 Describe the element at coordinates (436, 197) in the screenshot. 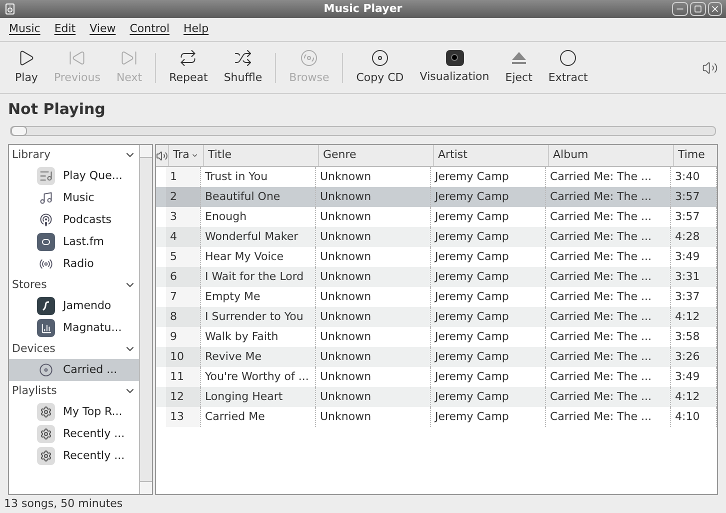

I see `table-row: 2 Beautiful One Unknown Jeremy Camp Carried Me: The ... 3:57` at that location.